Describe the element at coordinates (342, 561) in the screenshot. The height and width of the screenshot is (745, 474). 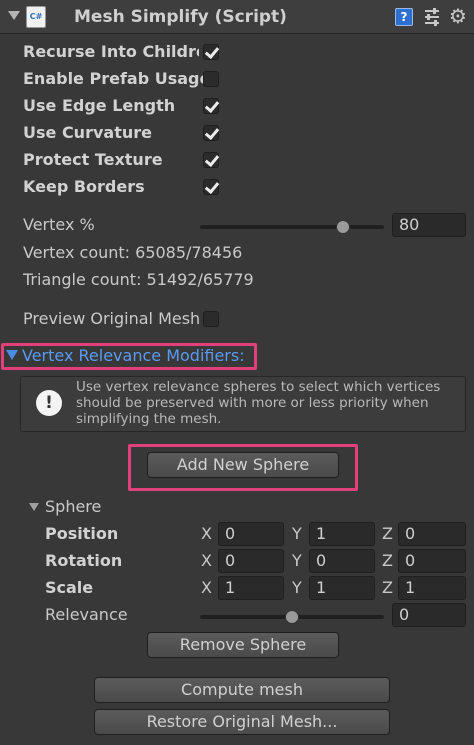
I see `rotation-y-field: 0` at that location.